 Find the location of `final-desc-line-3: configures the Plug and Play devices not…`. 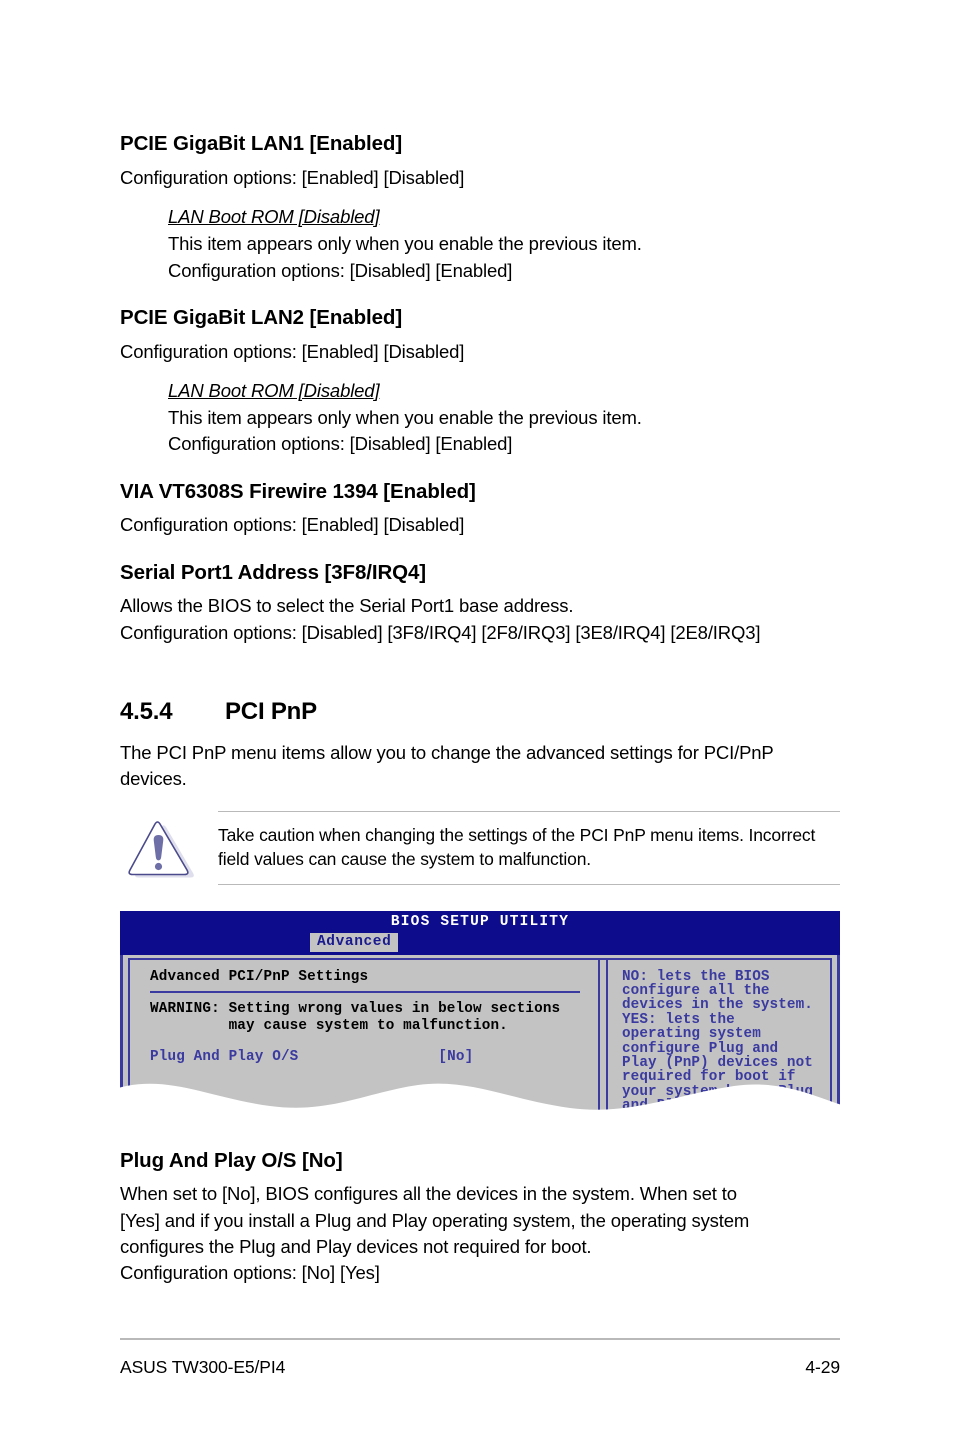

final-desc-line-3: configures the Plug and Play devices not… is located at coordinates (356, 1246).